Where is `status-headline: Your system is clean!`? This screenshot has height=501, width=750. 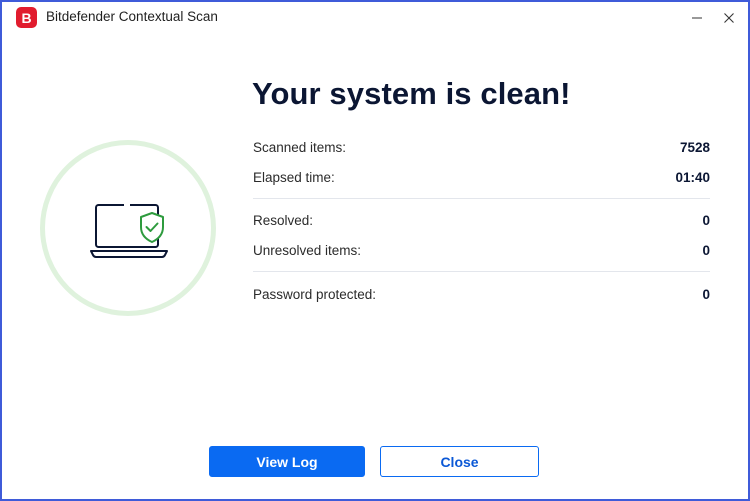
status-headline: Your system is clean! is located at coordinates (411, 93).